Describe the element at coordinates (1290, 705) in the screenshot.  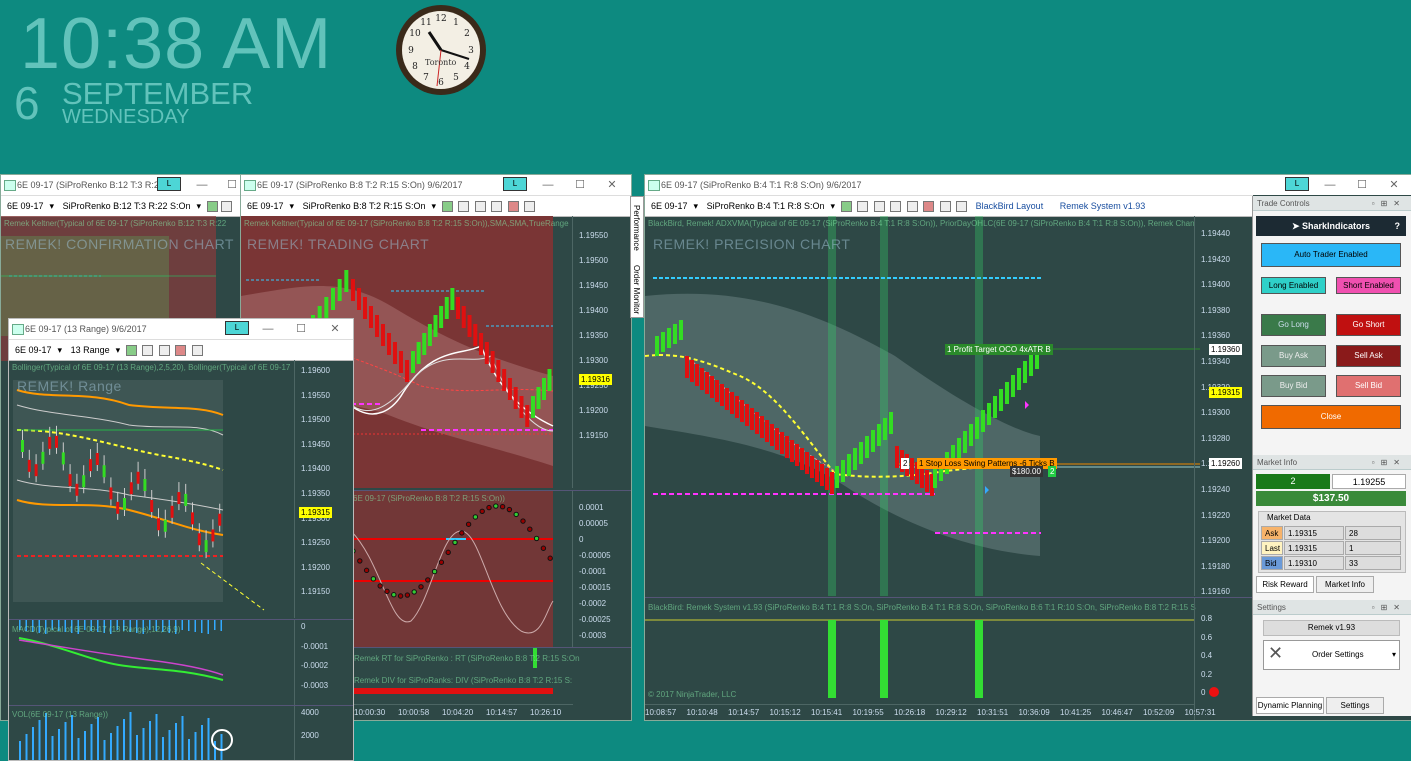
I see `tab-dynamic-planning: Dynamic Planning` at that location.